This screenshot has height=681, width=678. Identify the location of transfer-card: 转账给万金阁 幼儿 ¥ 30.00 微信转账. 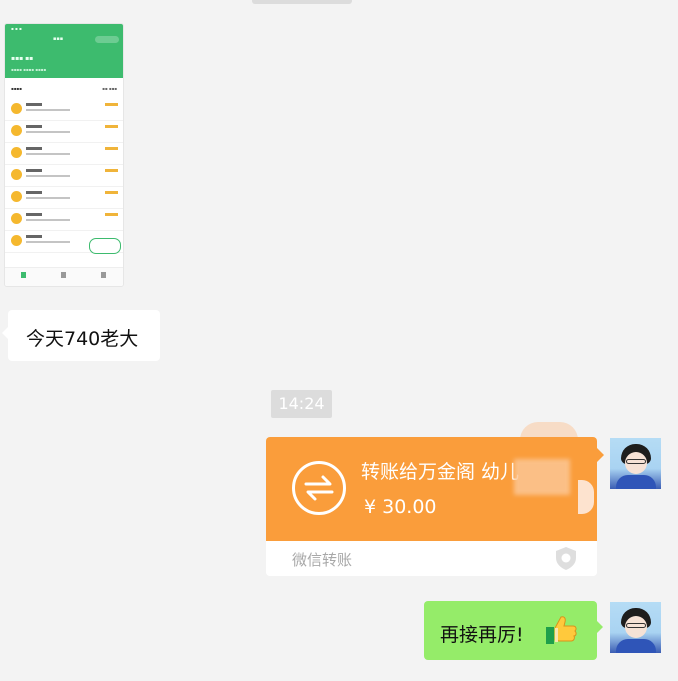
(431, 506).